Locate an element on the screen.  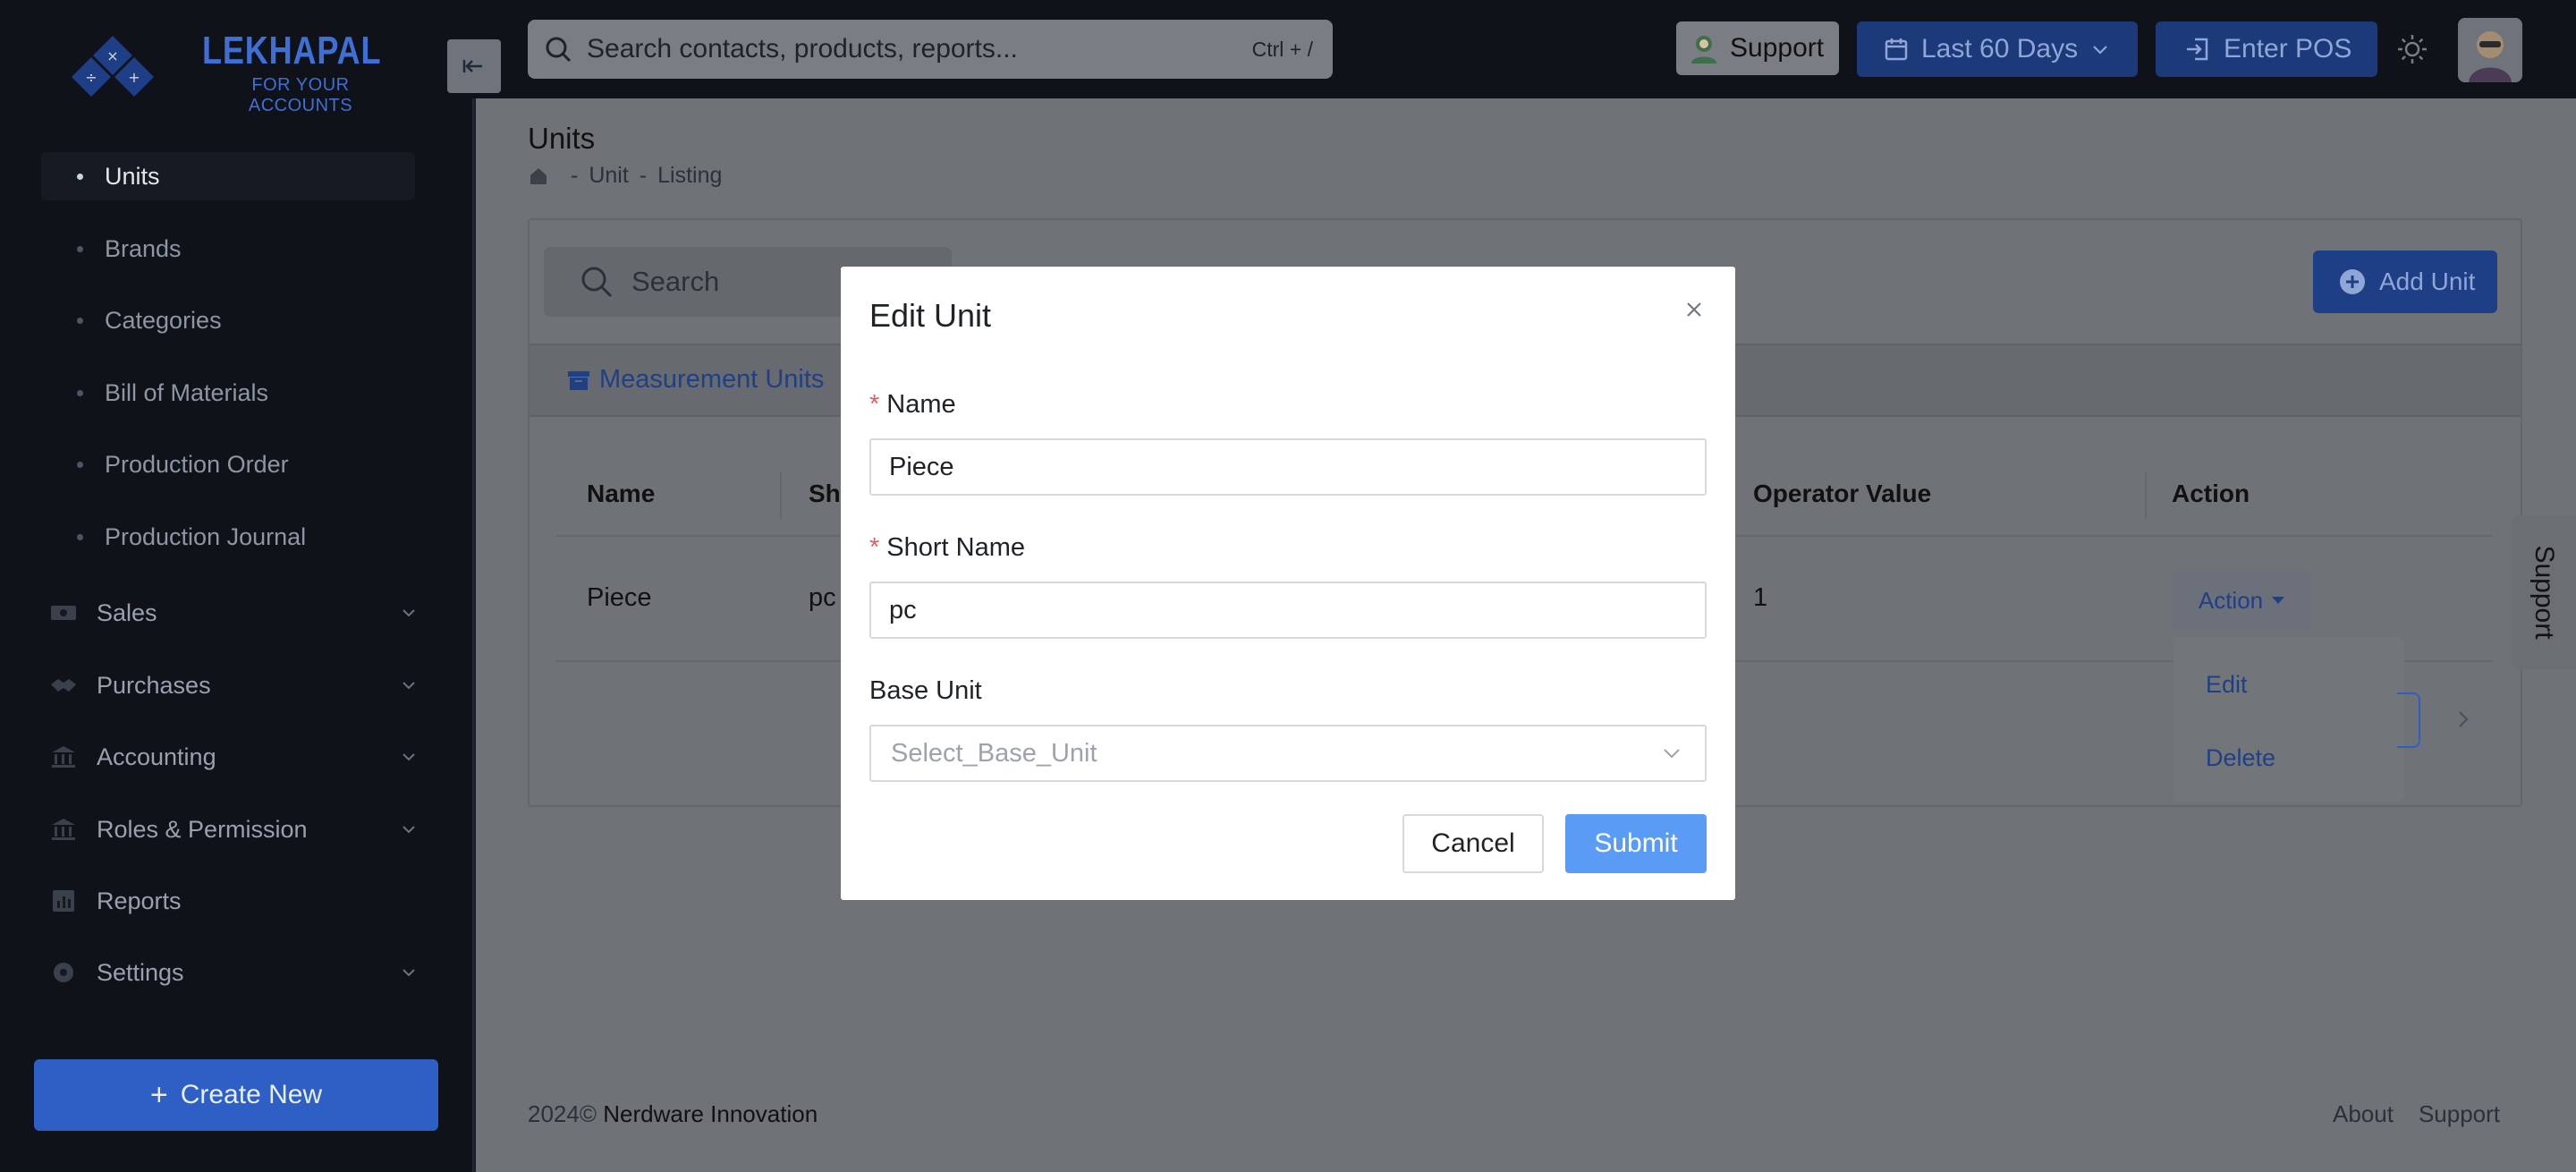
sidebar-item-brands: Brands is located at coordinates (228, 249).